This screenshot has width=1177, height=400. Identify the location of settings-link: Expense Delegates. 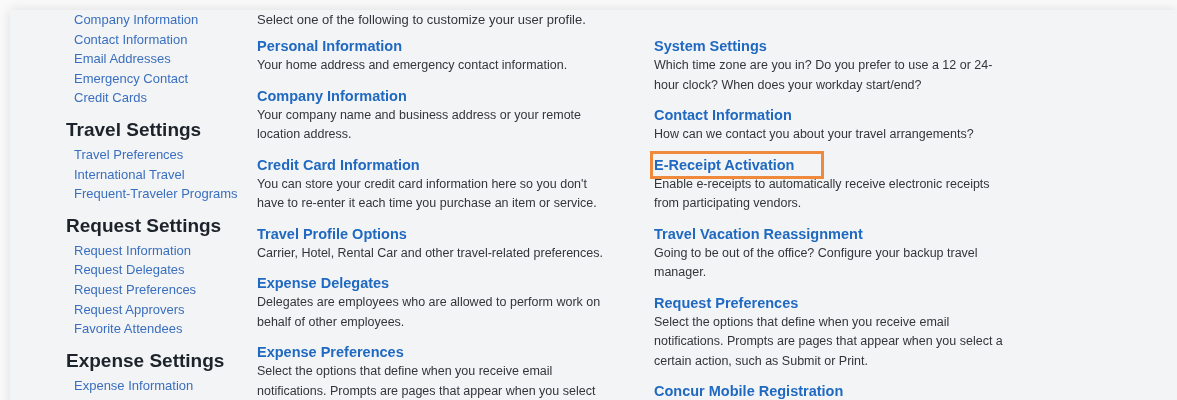
(323, 283).